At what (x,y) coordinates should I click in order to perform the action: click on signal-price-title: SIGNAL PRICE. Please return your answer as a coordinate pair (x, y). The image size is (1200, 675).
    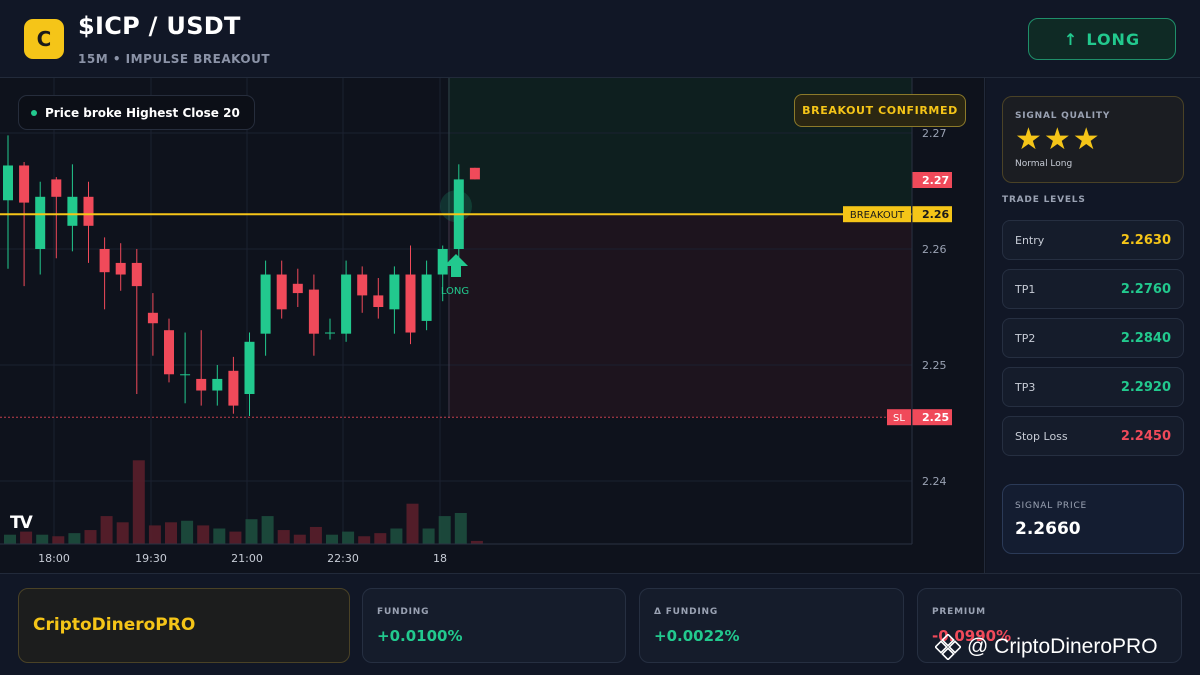
    Looking at the image, I should click on (1051, 506).